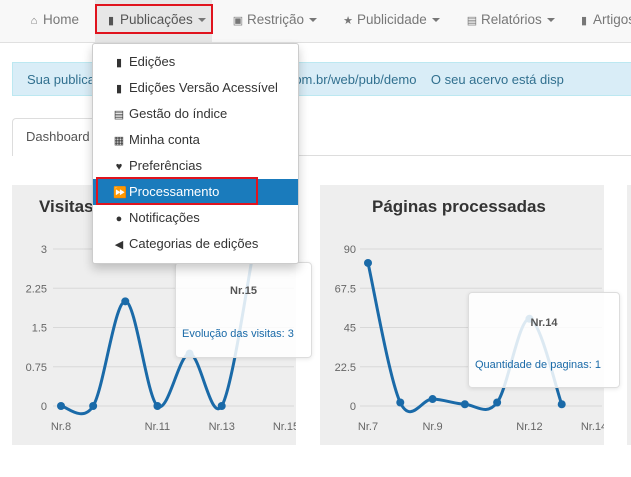 The height and width of the screenshot is (477, 631). Describe the element at coordinates (222, 427) in the screenshot. I see `x-tick-label: Nr.13` at that location.